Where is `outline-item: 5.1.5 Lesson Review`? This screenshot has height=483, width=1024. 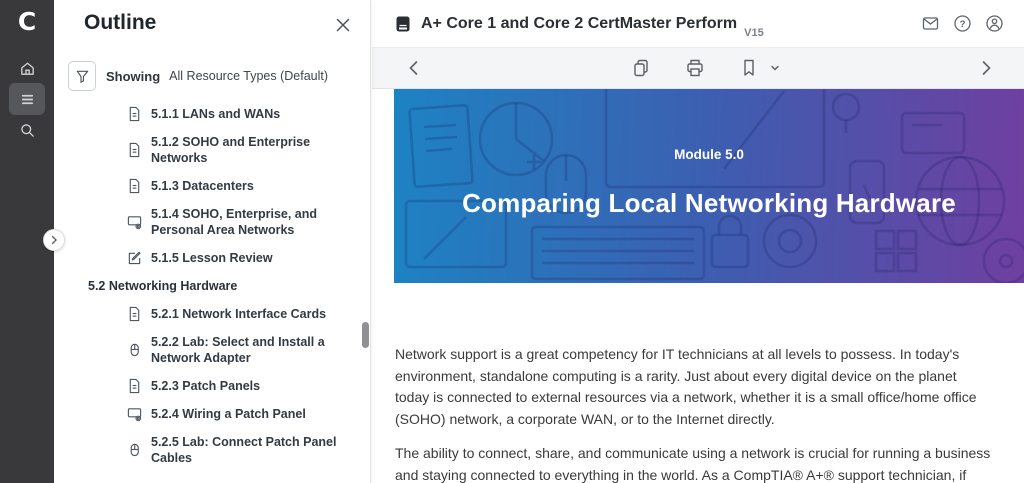
outline-item: 5.1.5 Lesson Review is located at coordinates (212, 258).